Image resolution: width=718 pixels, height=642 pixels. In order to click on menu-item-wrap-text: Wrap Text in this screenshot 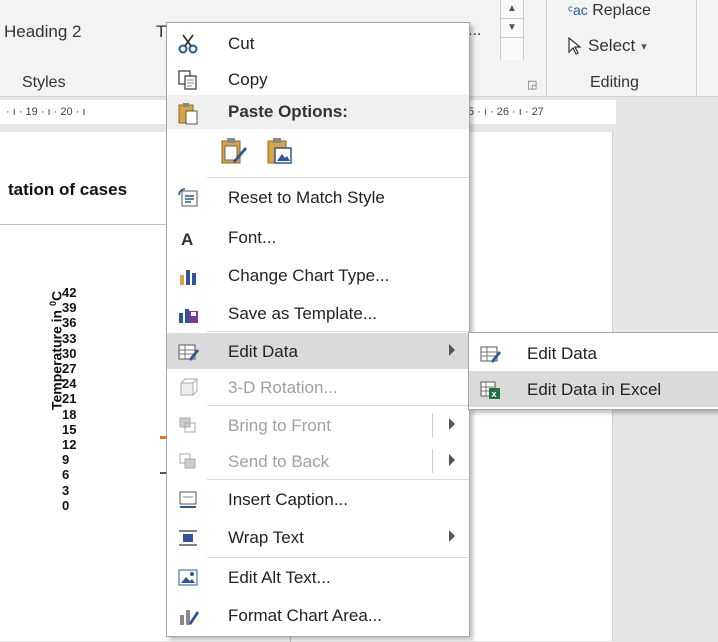, I will do `click(318, 537)`.